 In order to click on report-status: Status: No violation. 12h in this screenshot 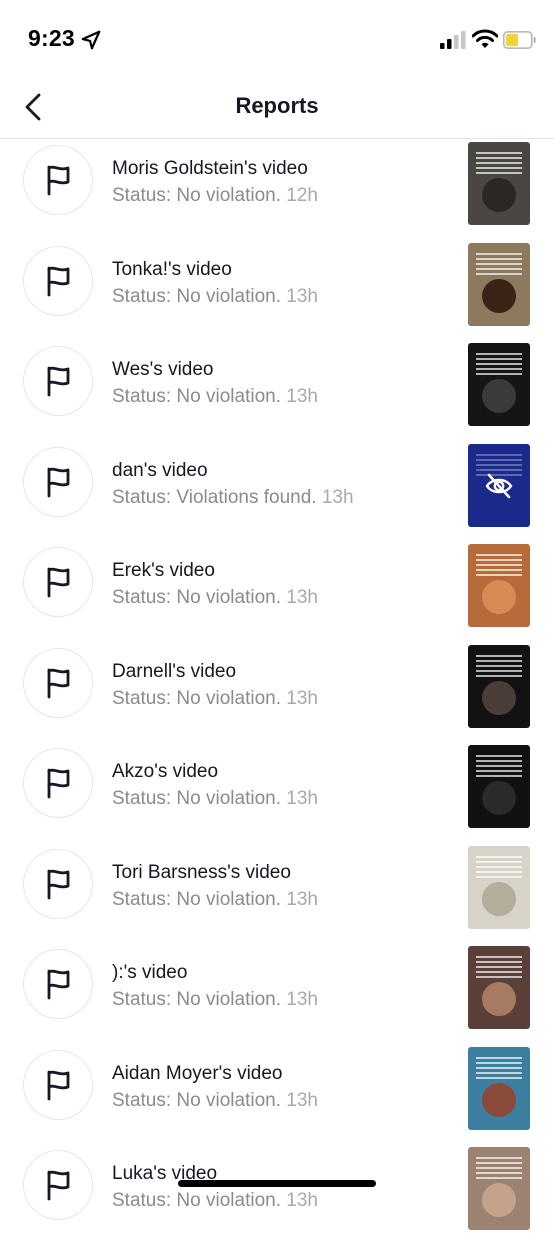, I will do `click(215, 196)`.